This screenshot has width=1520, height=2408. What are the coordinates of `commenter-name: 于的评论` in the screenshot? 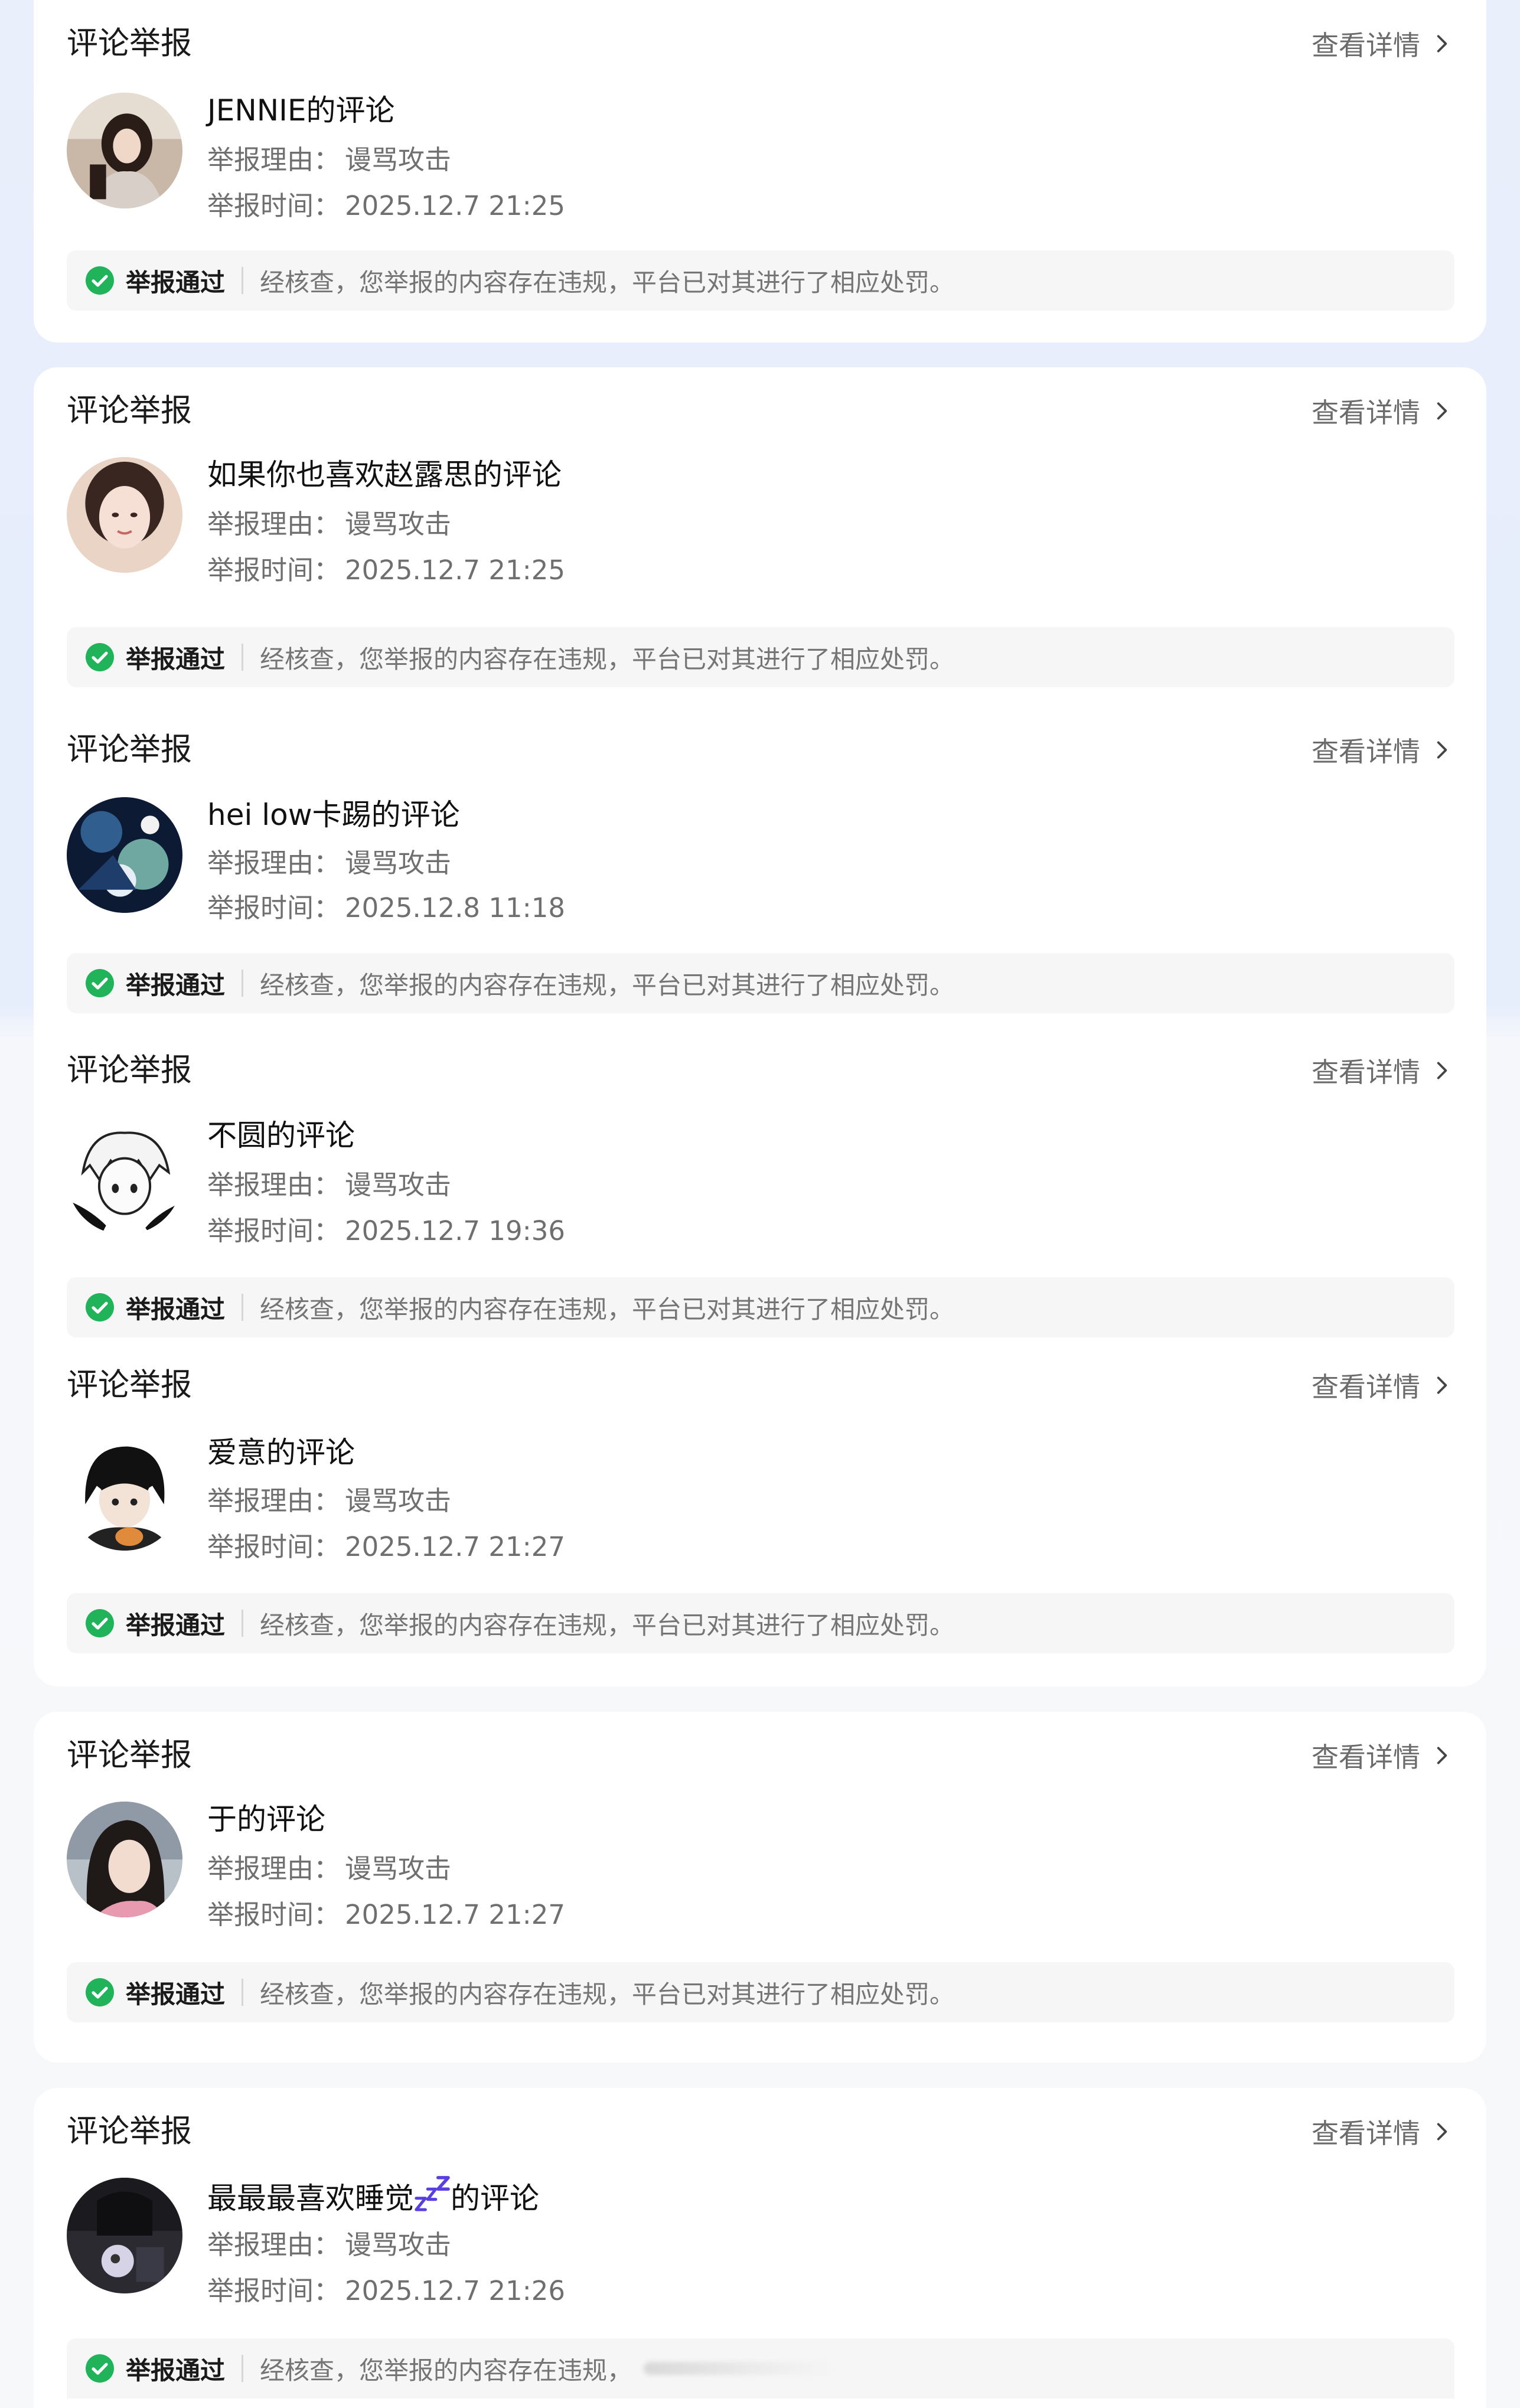 It's located at (266, 1819).